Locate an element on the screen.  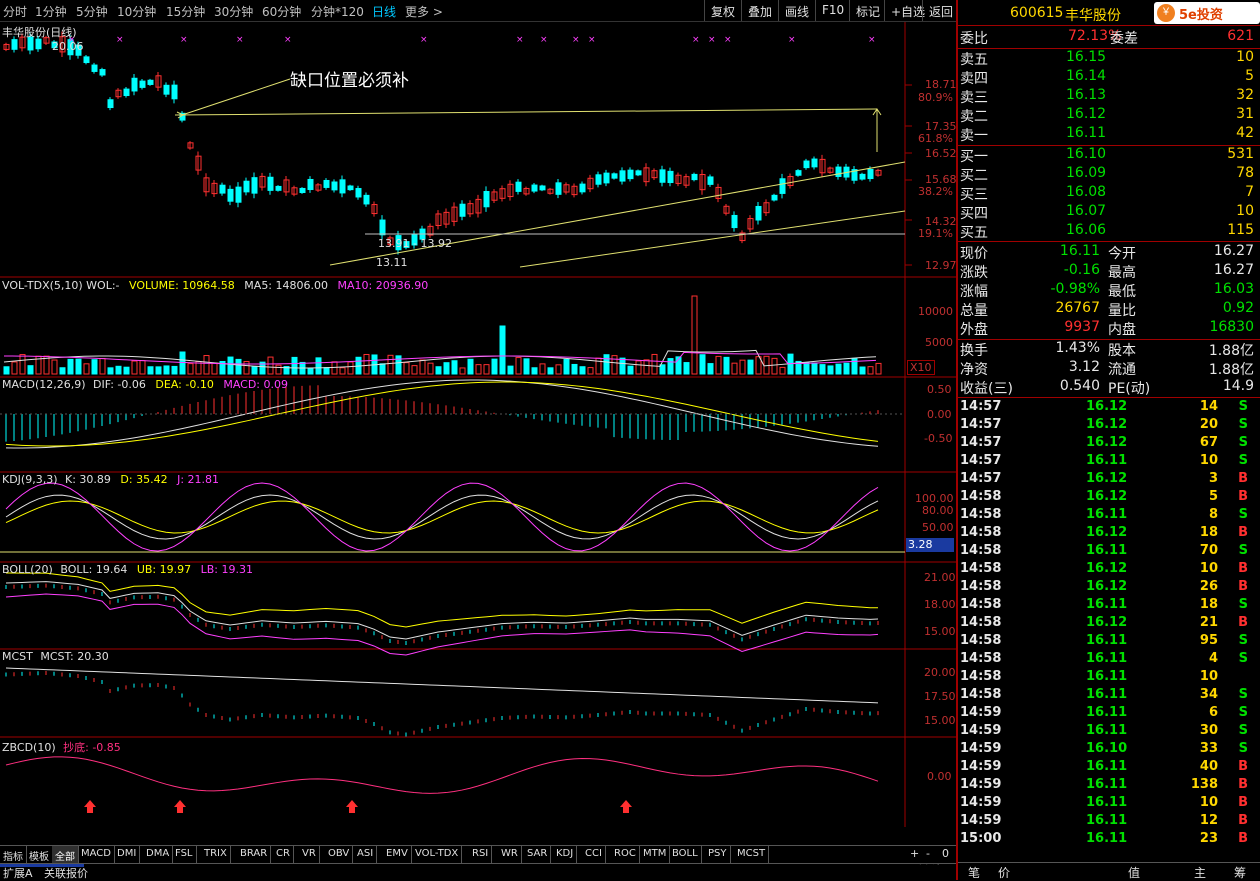
f10-button: F10 is located at coordinates (832, 10).